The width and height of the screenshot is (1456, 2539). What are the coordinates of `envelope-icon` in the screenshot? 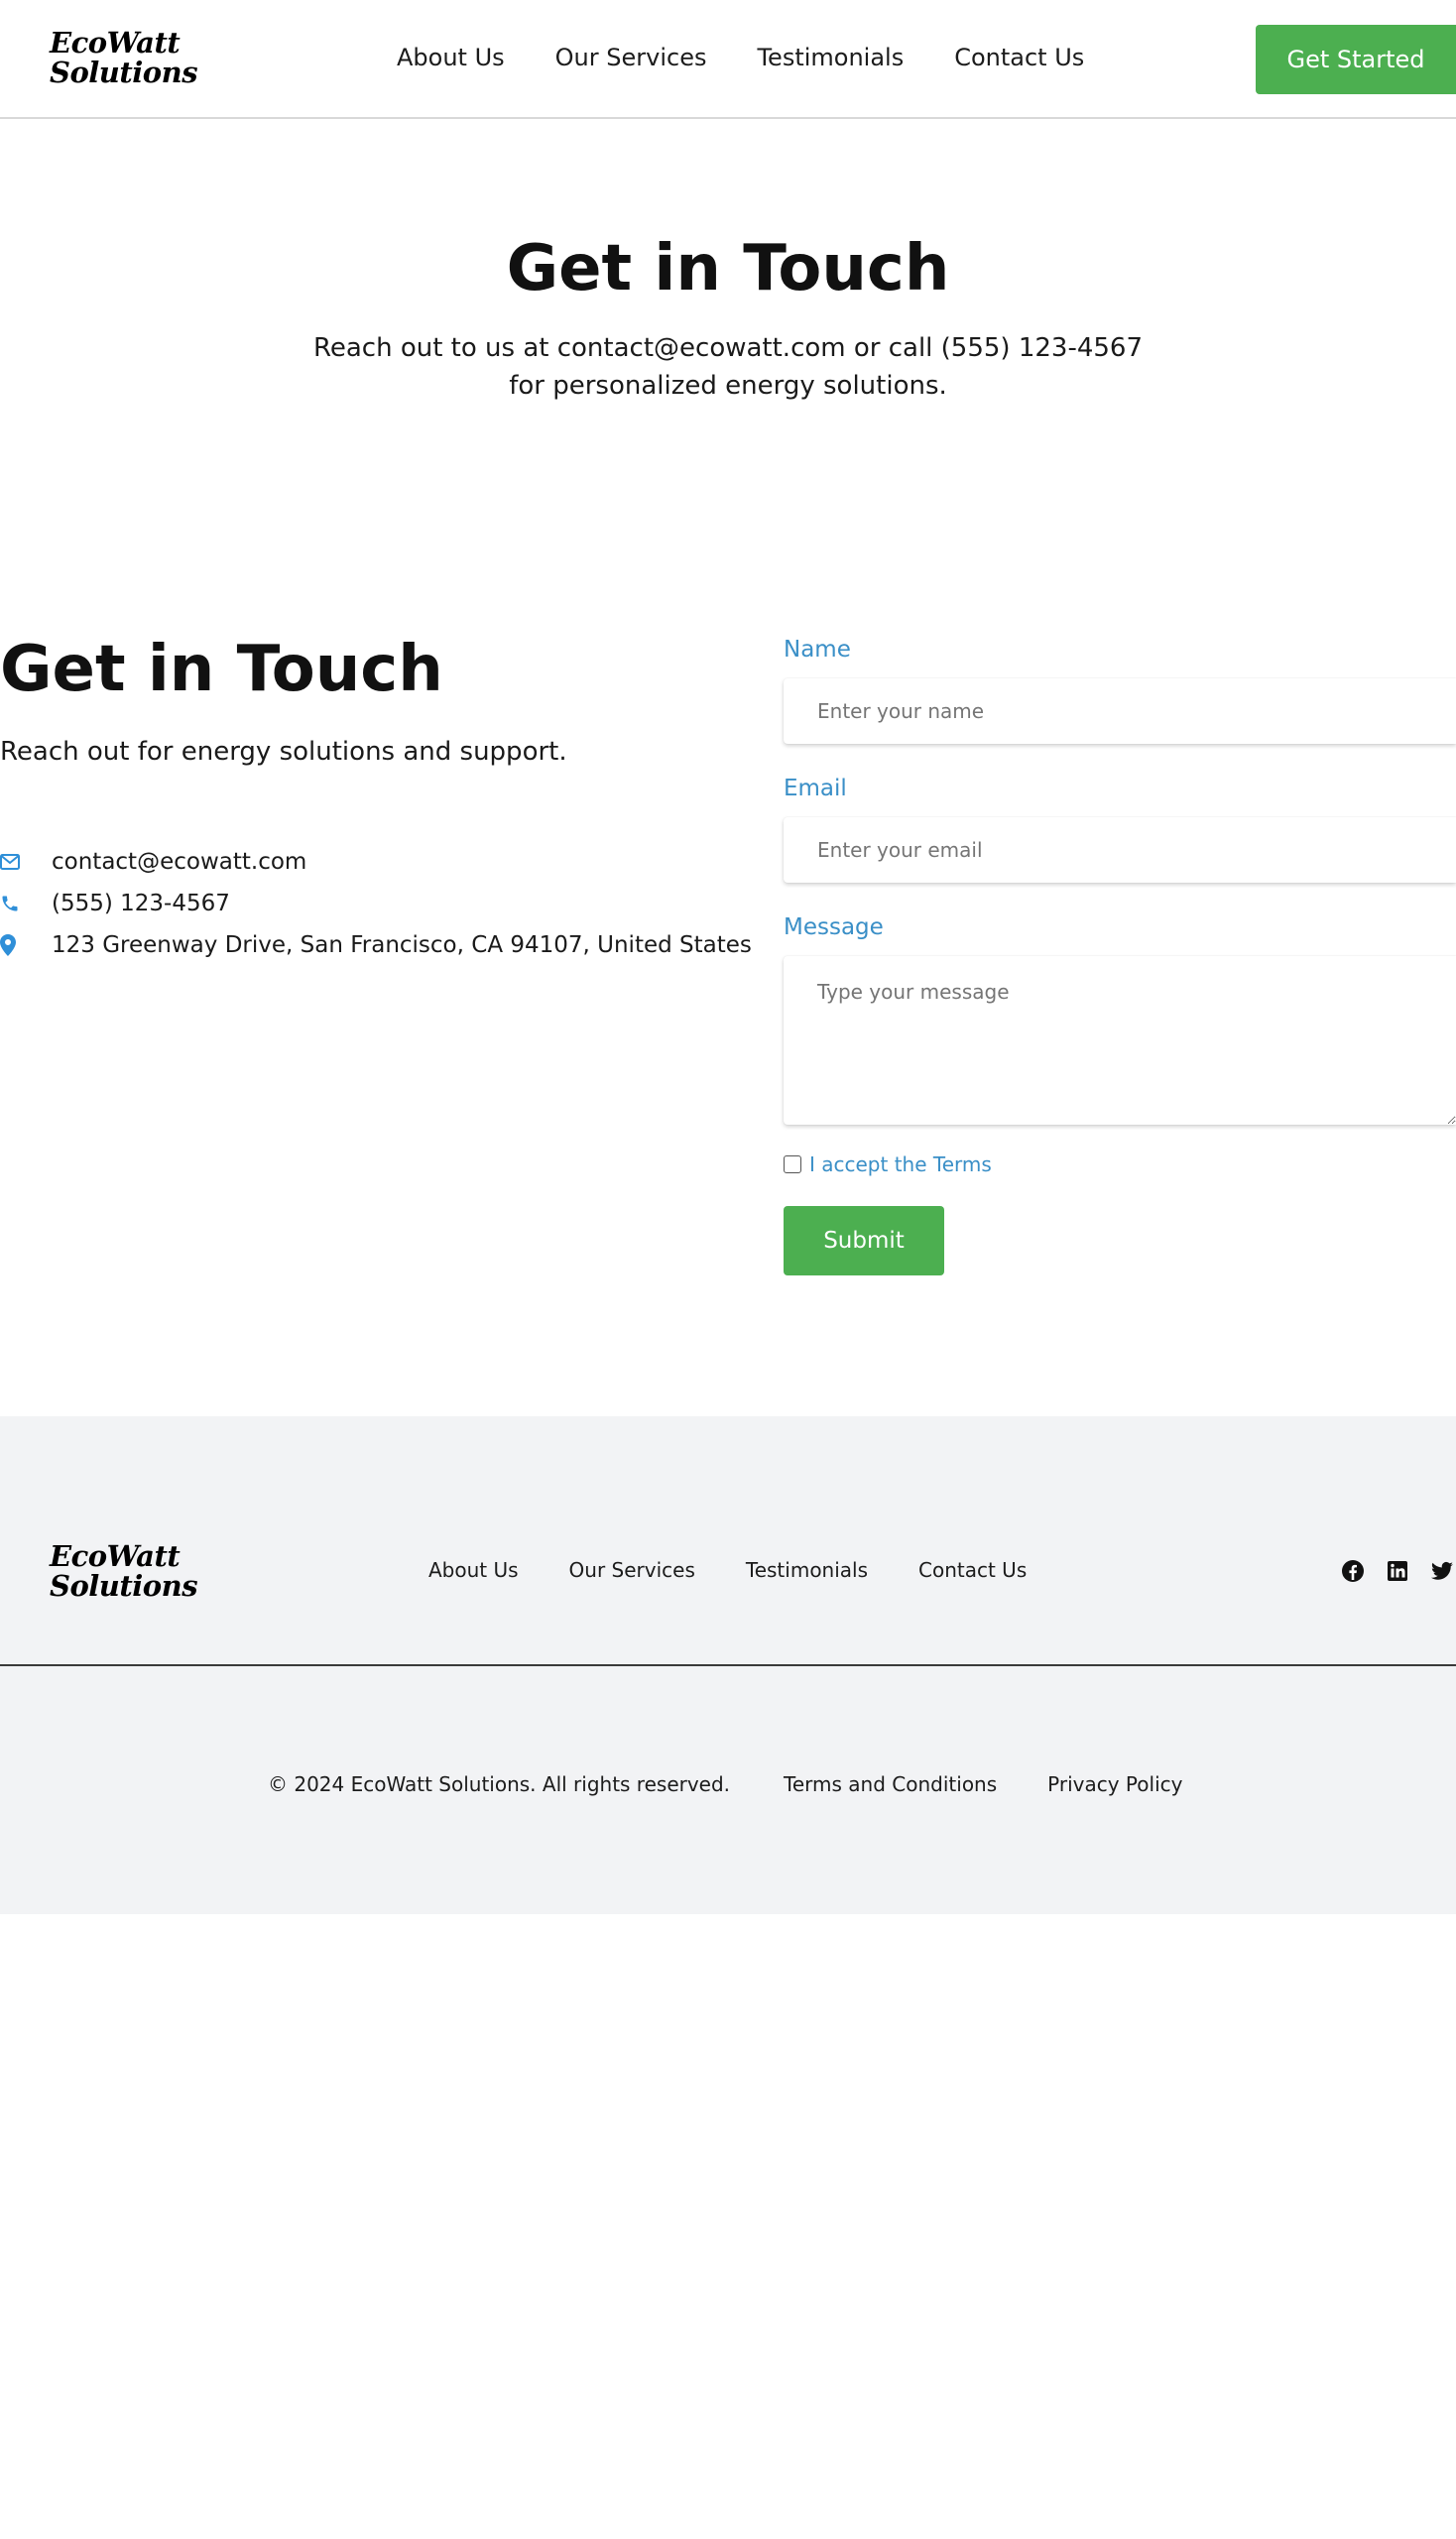 It's located at (11, 862).